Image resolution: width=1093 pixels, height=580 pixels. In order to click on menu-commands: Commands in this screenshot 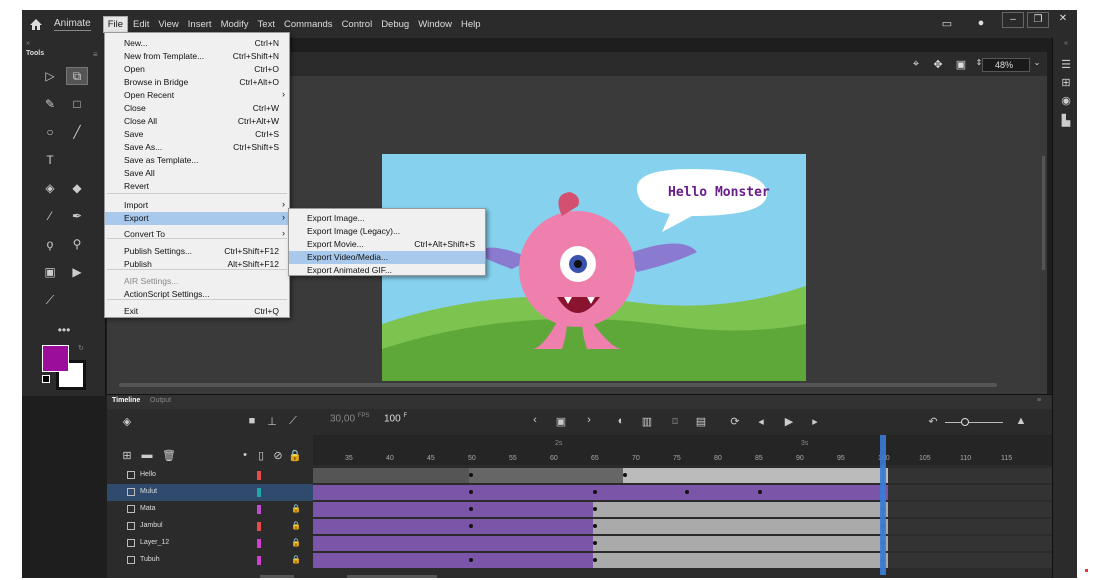, I will do `click(308, 24)`.